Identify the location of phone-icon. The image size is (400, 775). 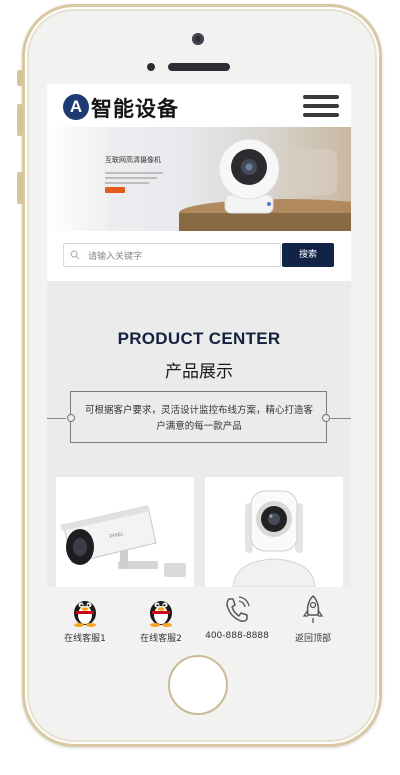
(238, 609).